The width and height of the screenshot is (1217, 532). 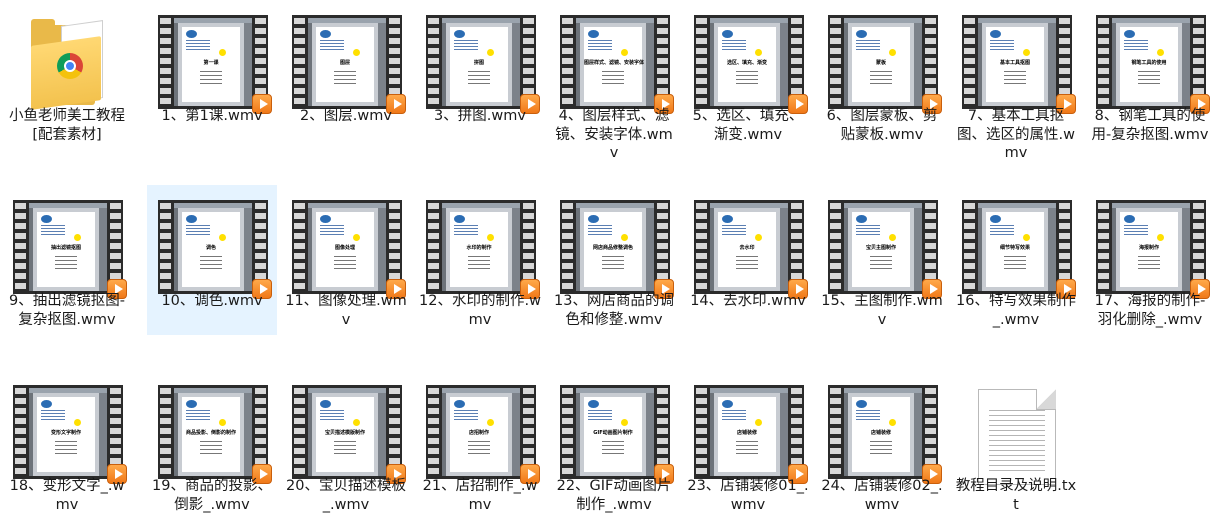 What do you see at coordinates (478, 63) in the screenshot?
I see `slide-title: 拼图` at bounding box center [478, 63].